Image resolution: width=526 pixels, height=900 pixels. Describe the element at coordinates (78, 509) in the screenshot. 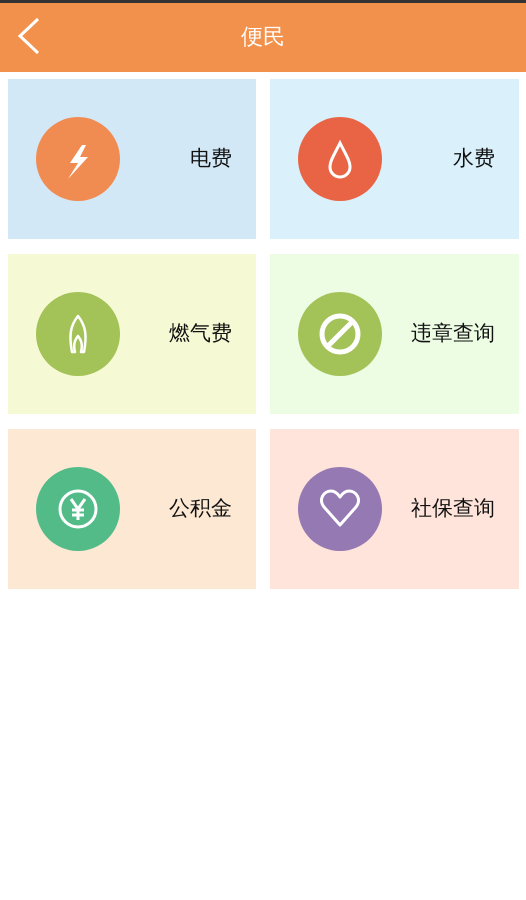

I see `yen-coin-icon` at that location.